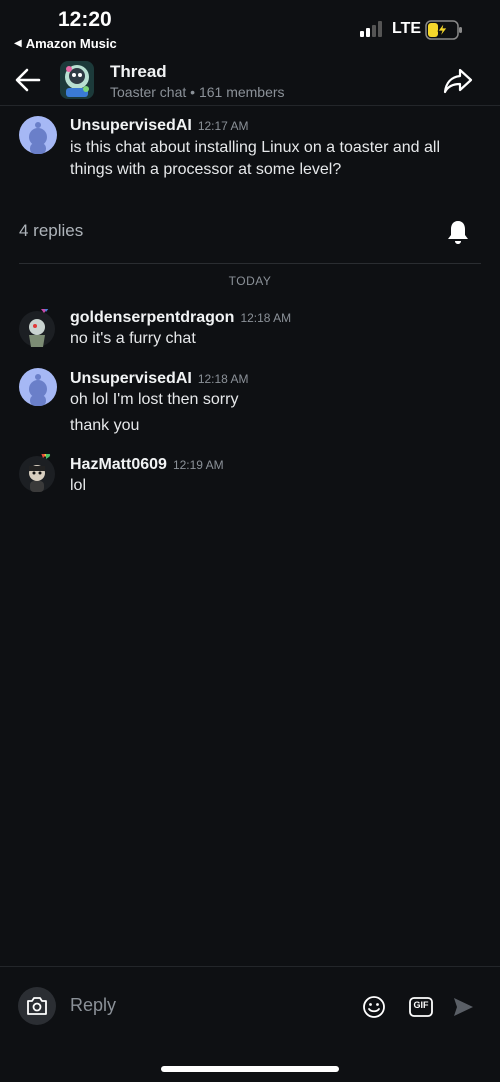  I want to click on gif-button: GIF, so click(421, 1007).